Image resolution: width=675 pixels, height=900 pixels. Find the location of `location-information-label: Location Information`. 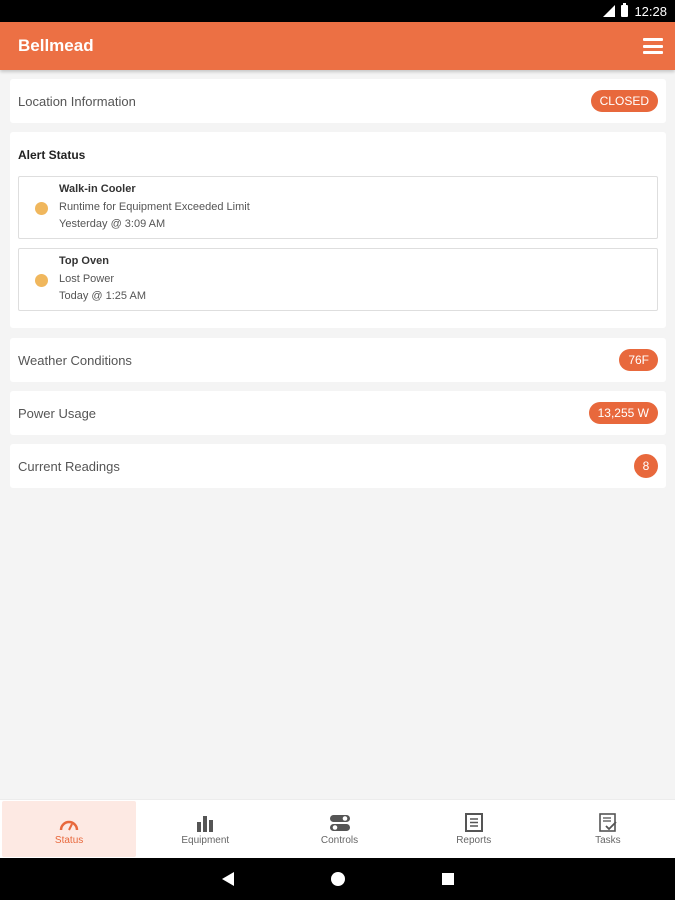

location-information-label: Location Information is located at coordinates (77, 101).